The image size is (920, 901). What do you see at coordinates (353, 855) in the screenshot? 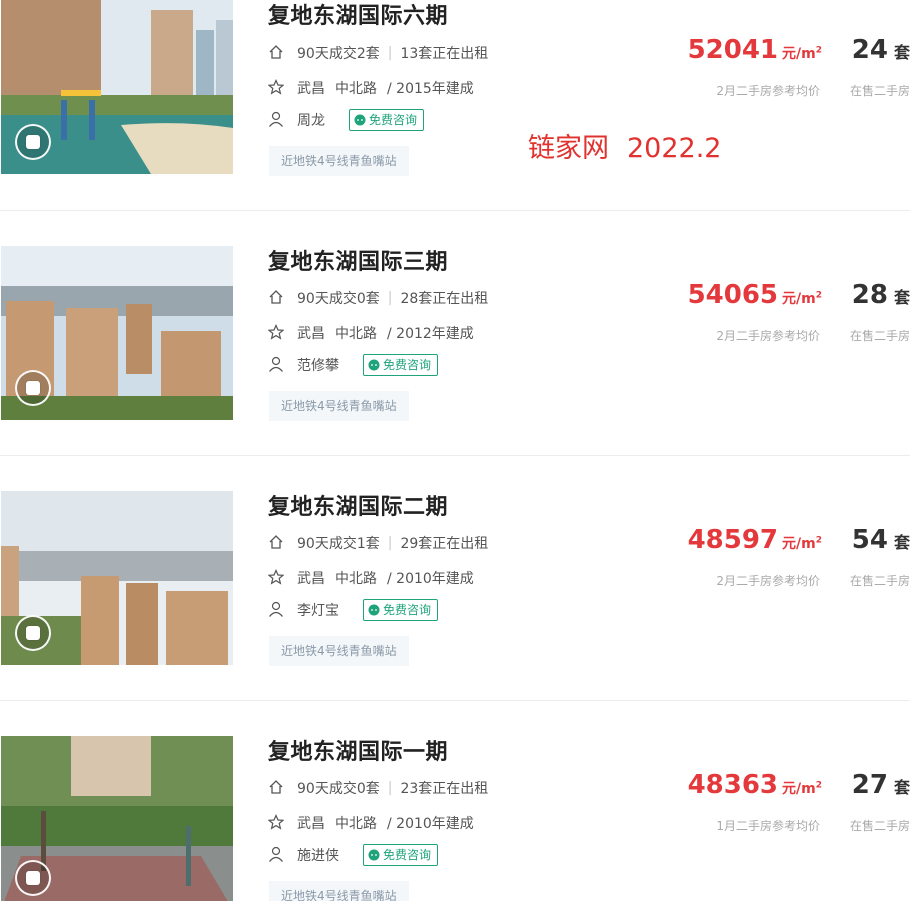
I see `agent-info: 施进侠 免费咨询` at bounding box center [353, 855].